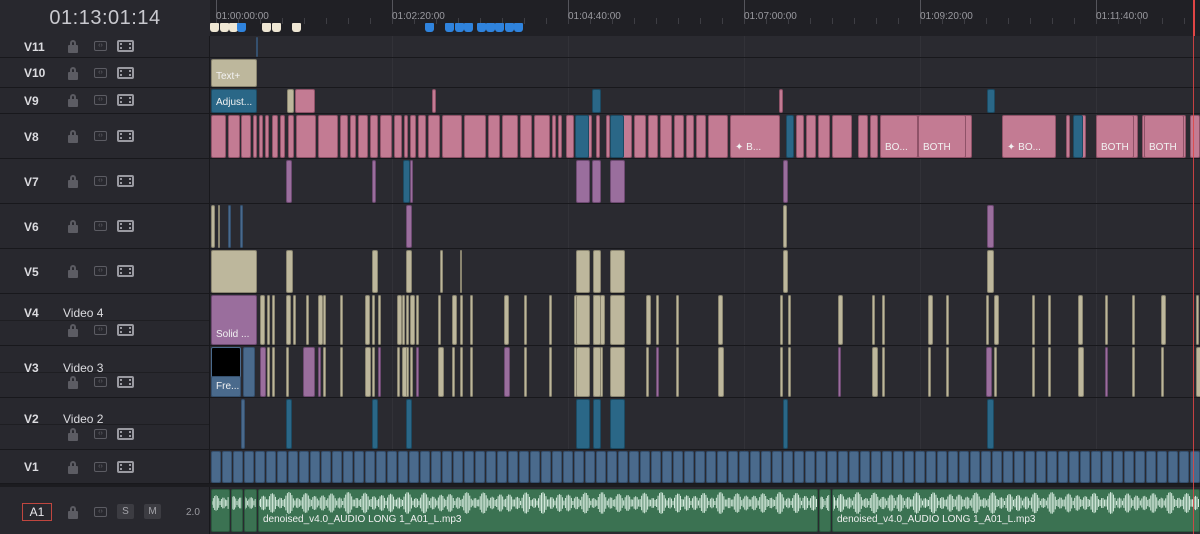 This screenshot has height=534, width=1200. What do you see at coordinates (31, 137) in the screenshot?
I see `track-label: V8` at bounding box center [31, 137].